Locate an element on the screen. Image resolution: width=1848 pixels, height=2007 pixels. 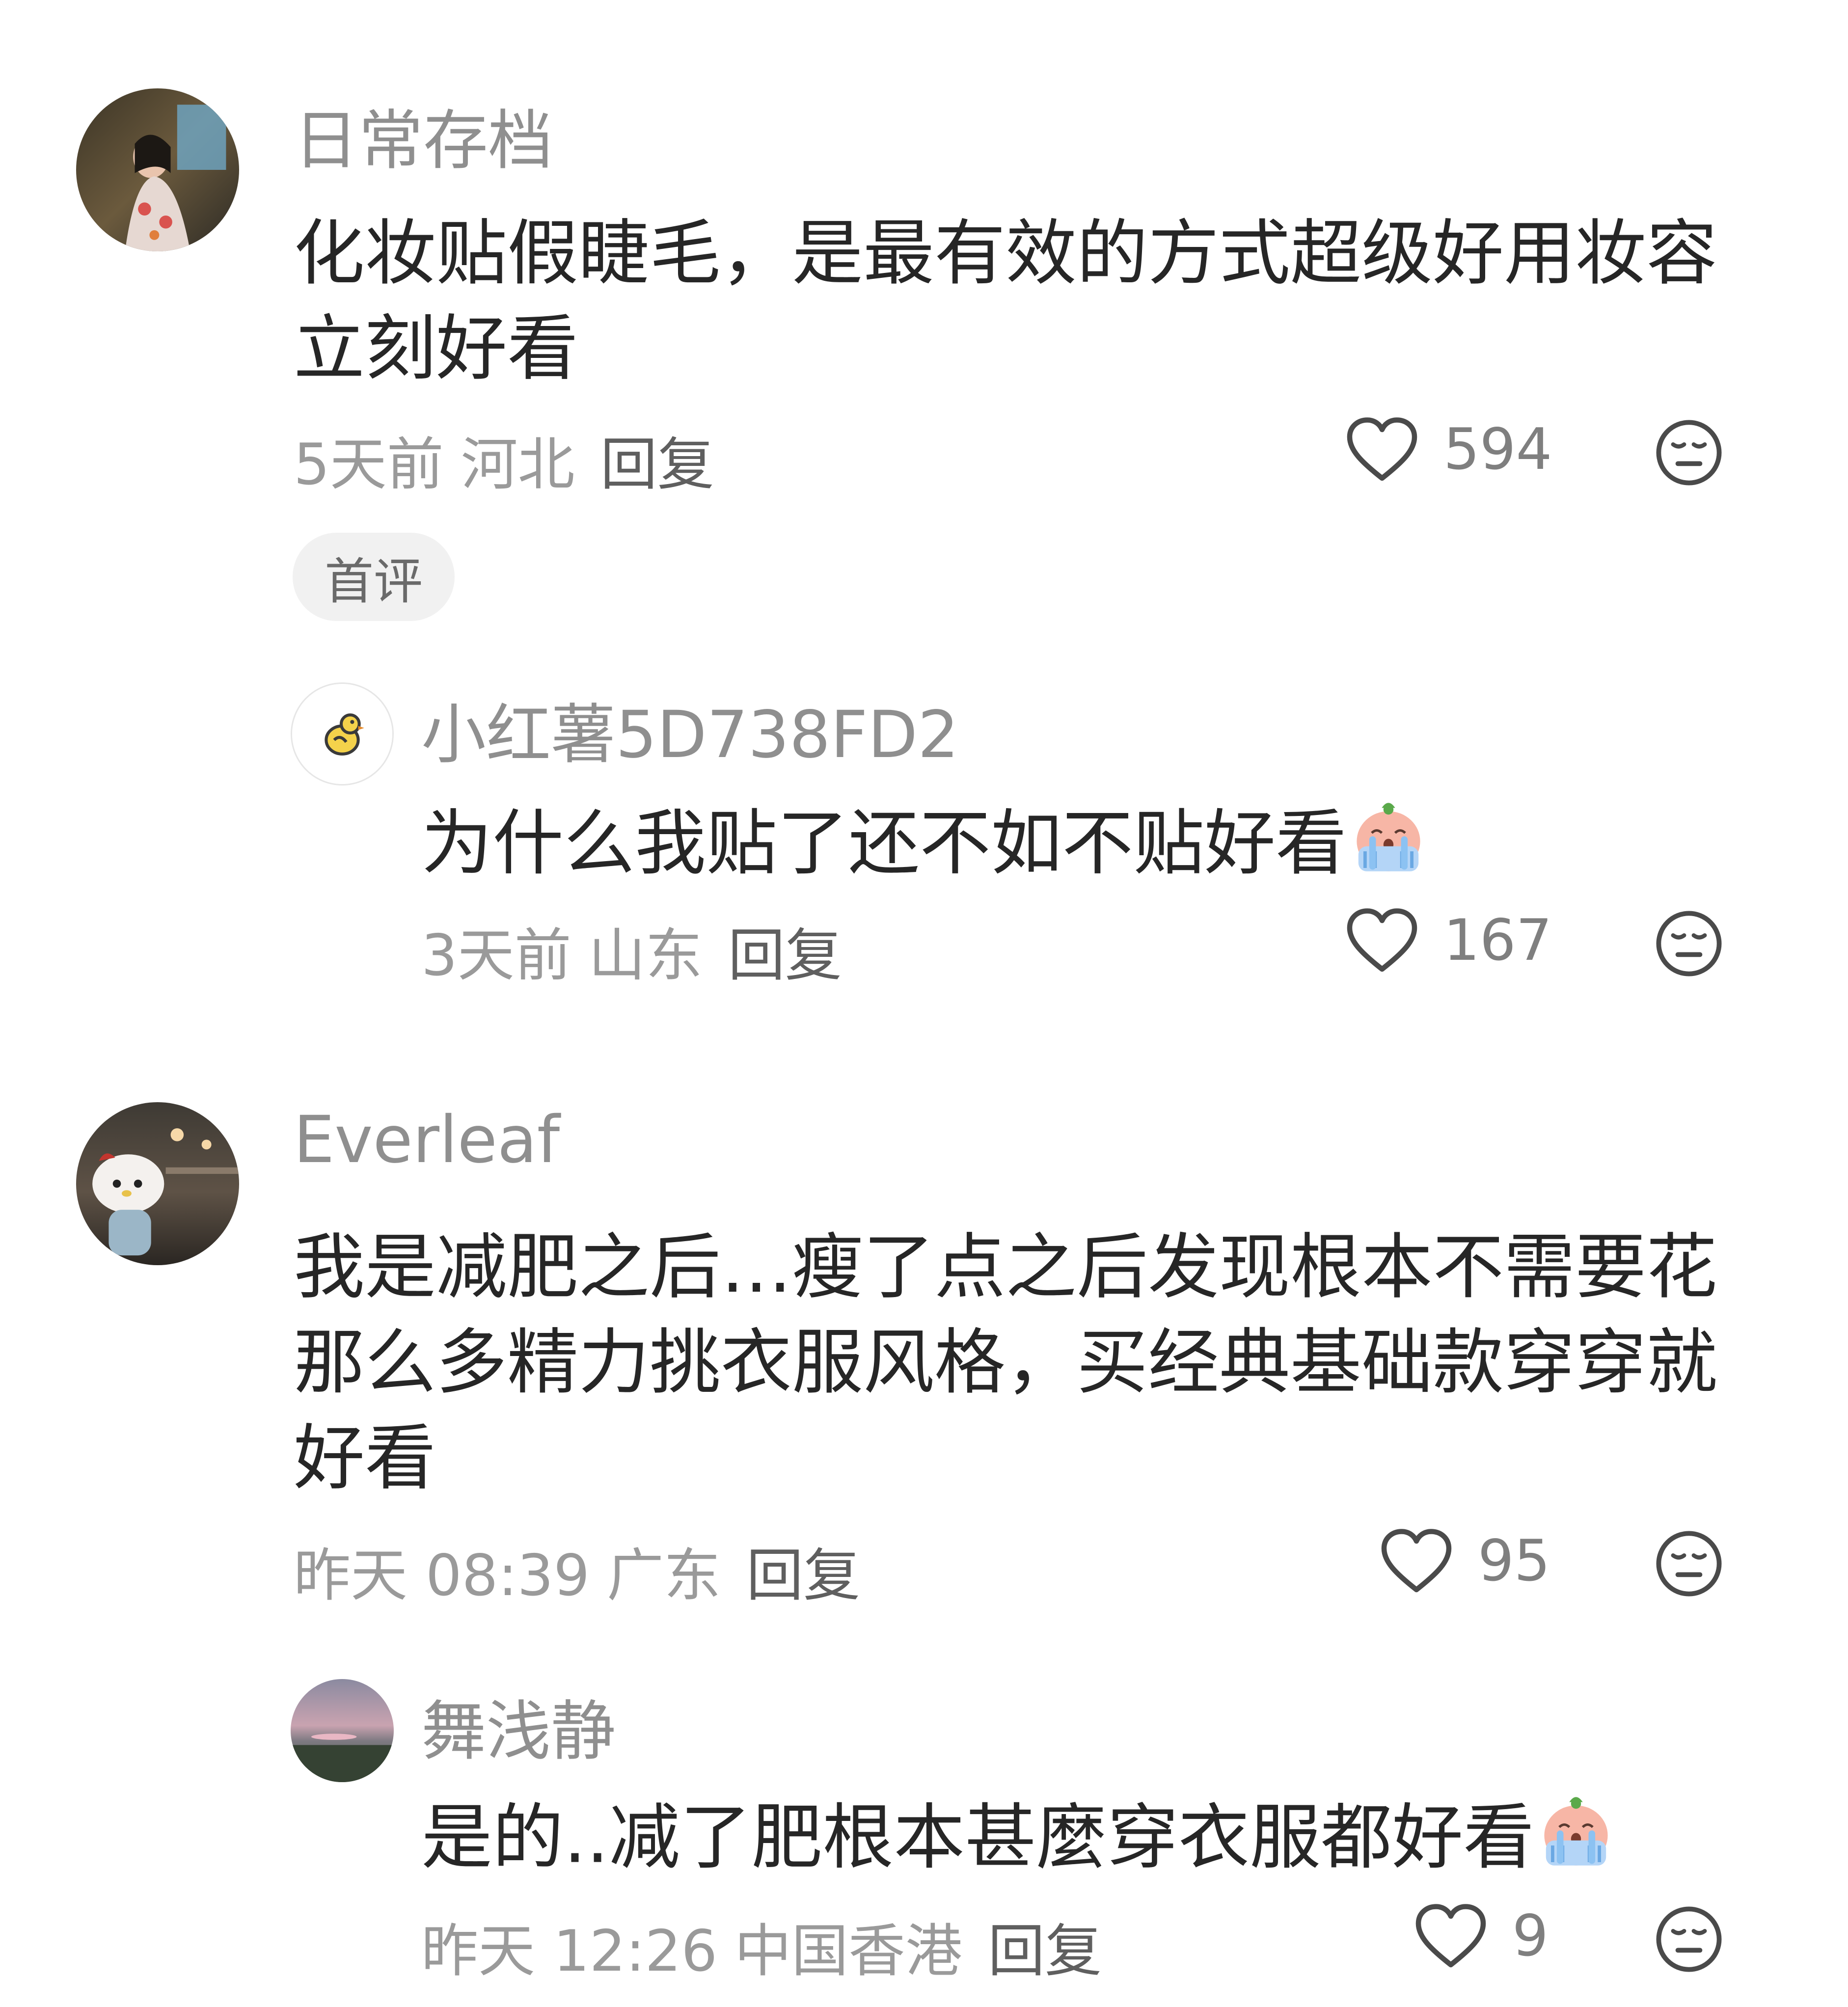
comment-text: 化妆贴假睫毛，是最有效的方式超级好用妆容立刻好看 is located at coordinates (1006, 301).